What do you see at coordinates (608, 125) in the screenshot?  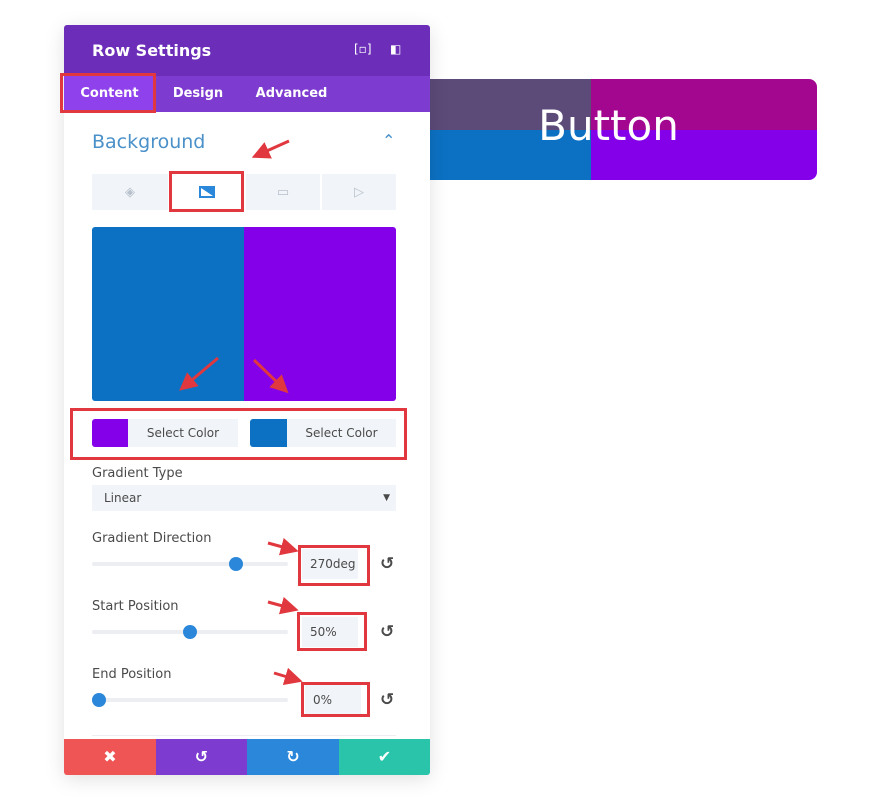 I see `button-label: Button` at bounding box center [608, 125].